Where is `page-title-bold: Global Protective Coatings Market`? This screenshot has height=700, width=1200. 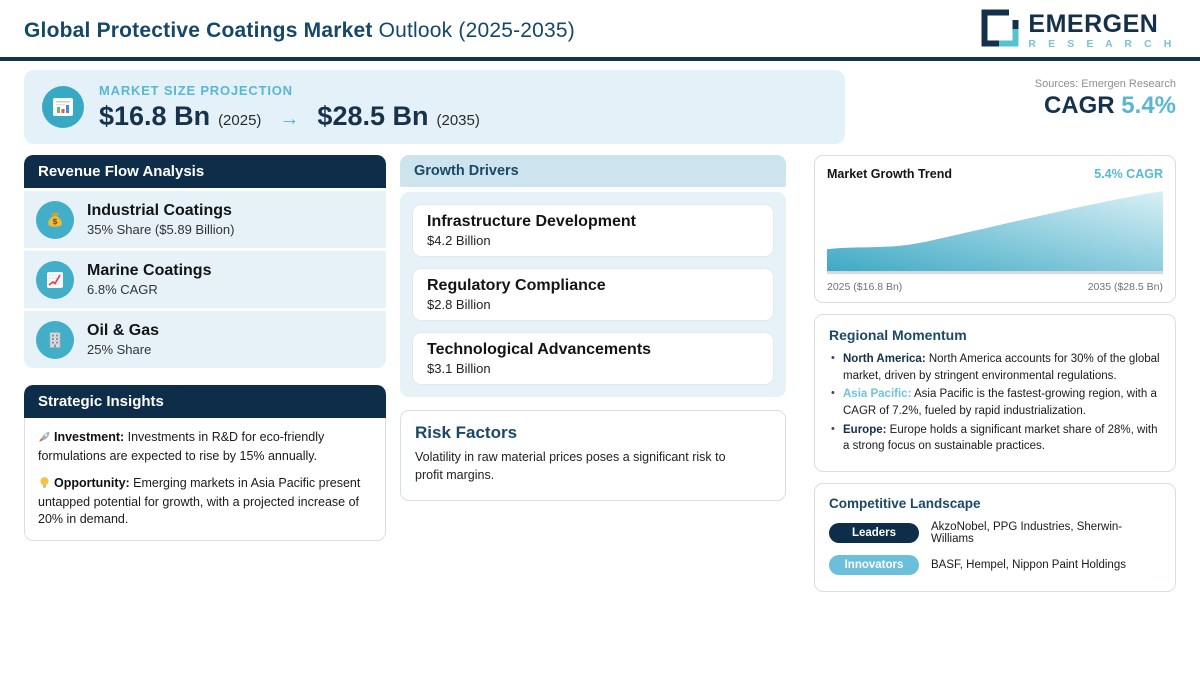 page-title-bold: Global Protective Coatings Market is located at coordinates (198, 30).